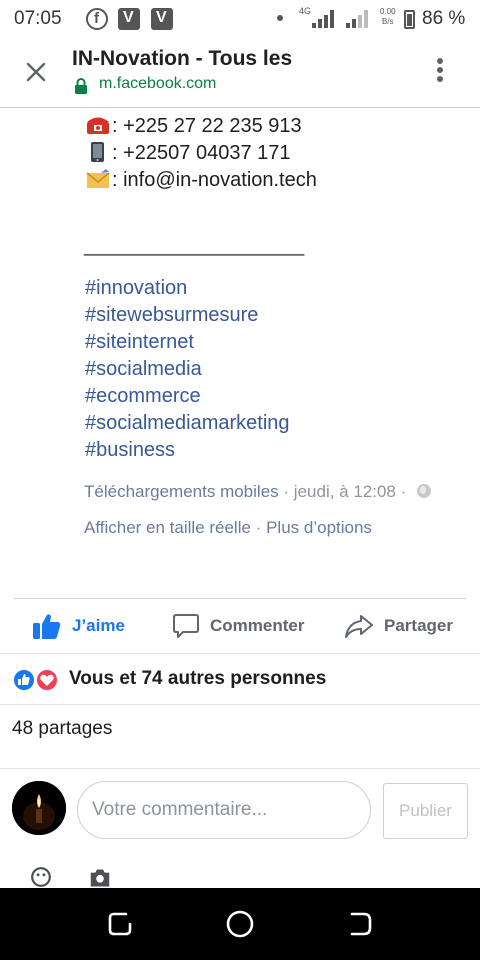  I want to click on telephone-icon, so click(98, 125).